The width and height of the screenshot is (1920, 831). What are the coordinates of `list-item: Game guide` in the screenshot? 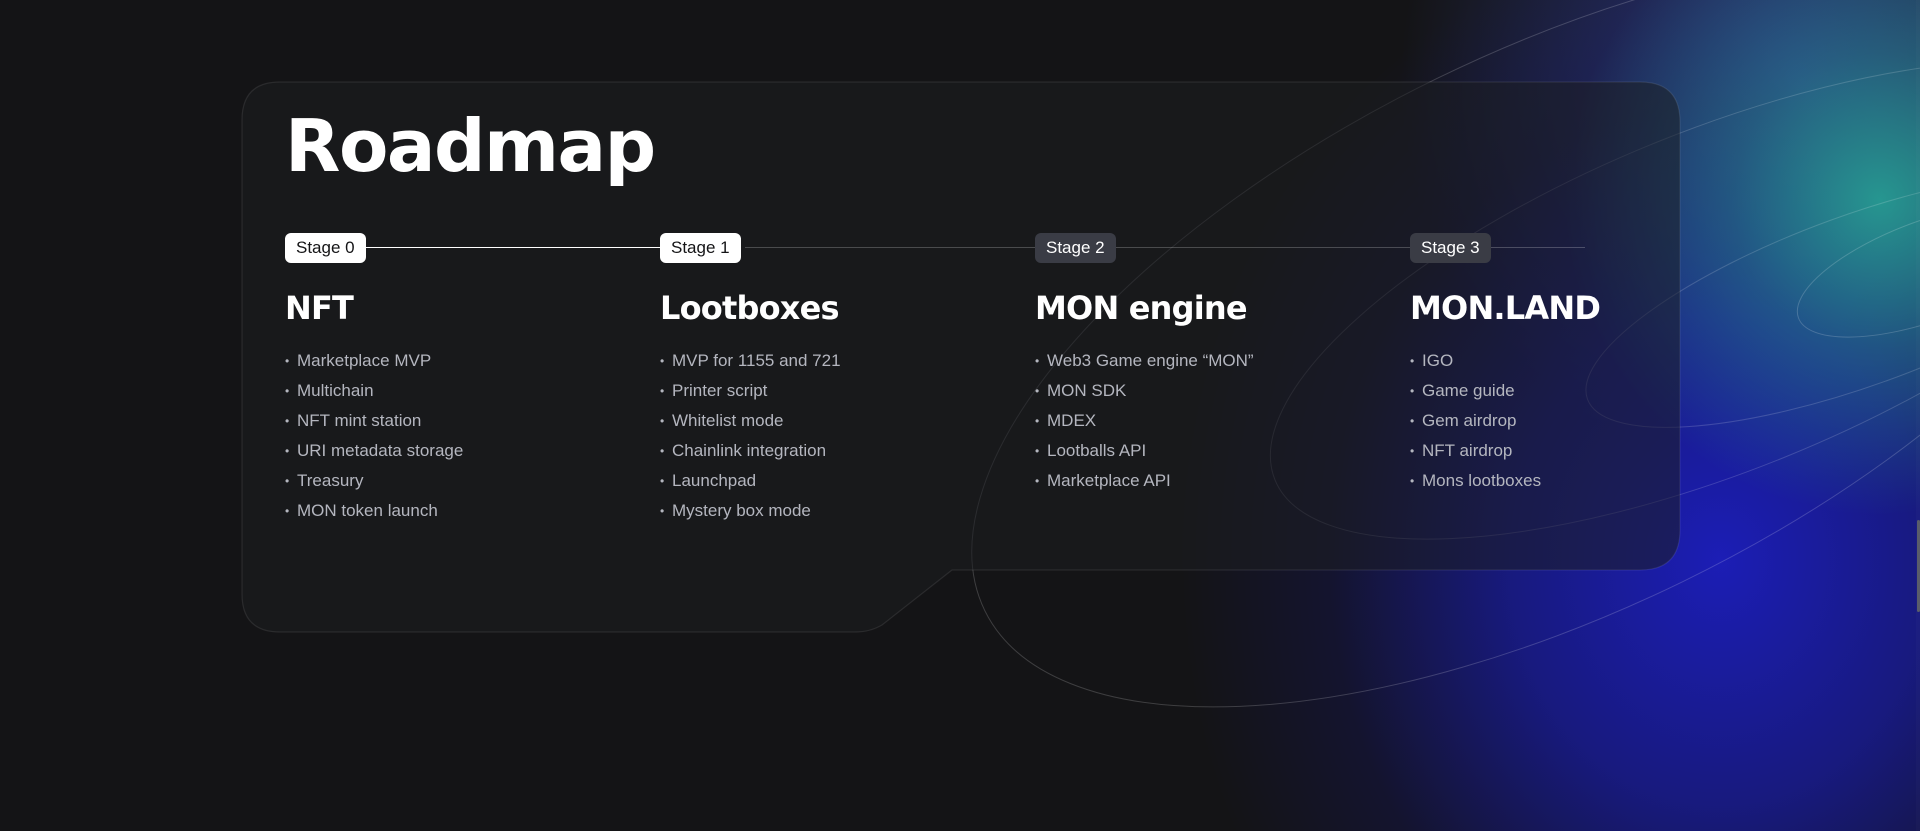 It's located at (1590, 391).